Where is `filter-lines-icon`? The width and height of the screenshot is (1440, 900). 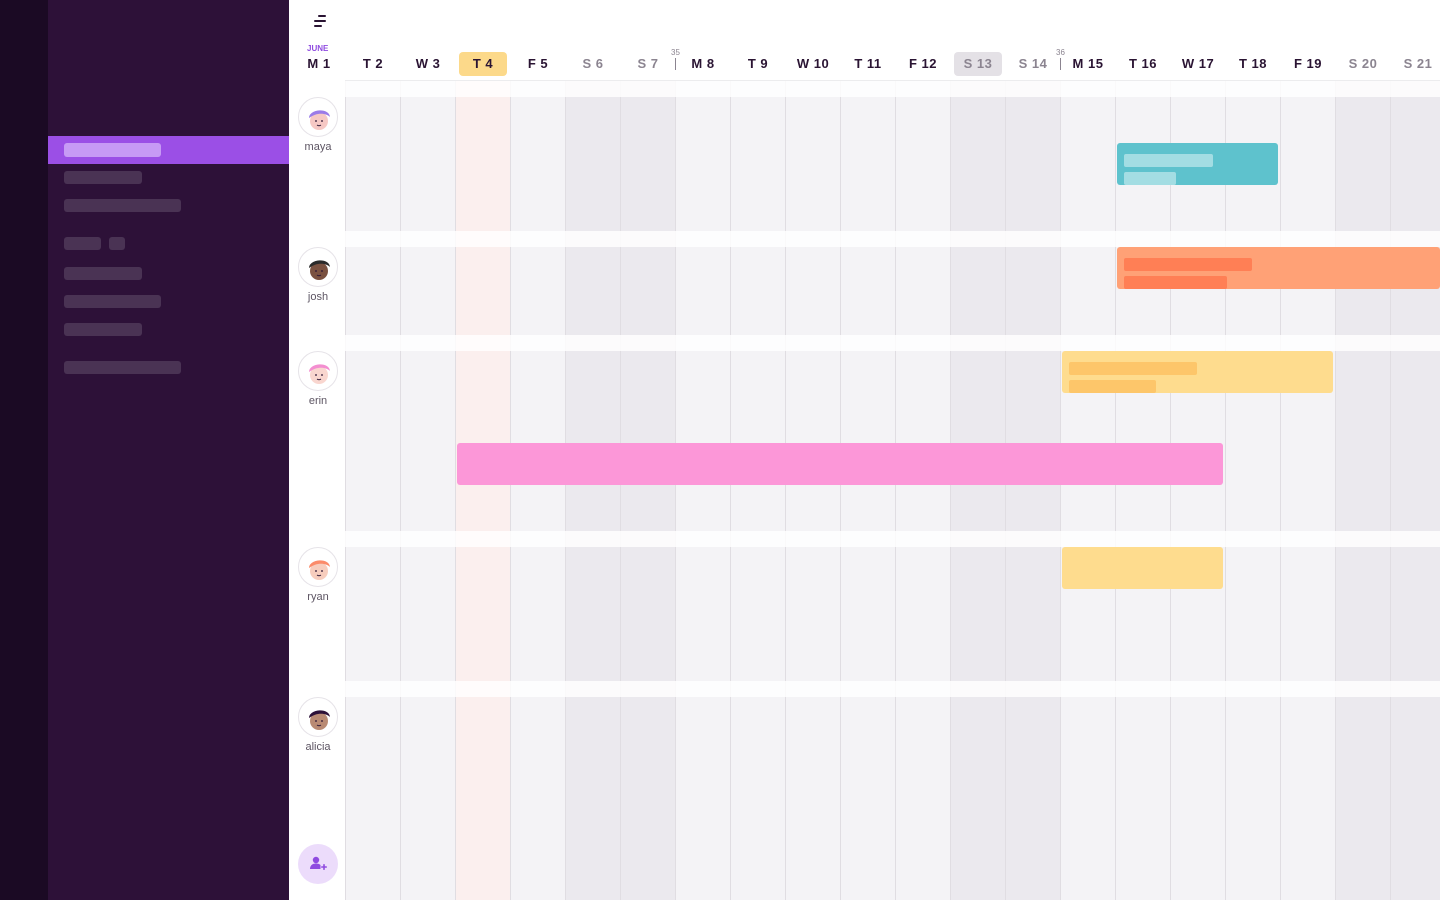
filter-lines-icon is located at coordinates (321, 21).